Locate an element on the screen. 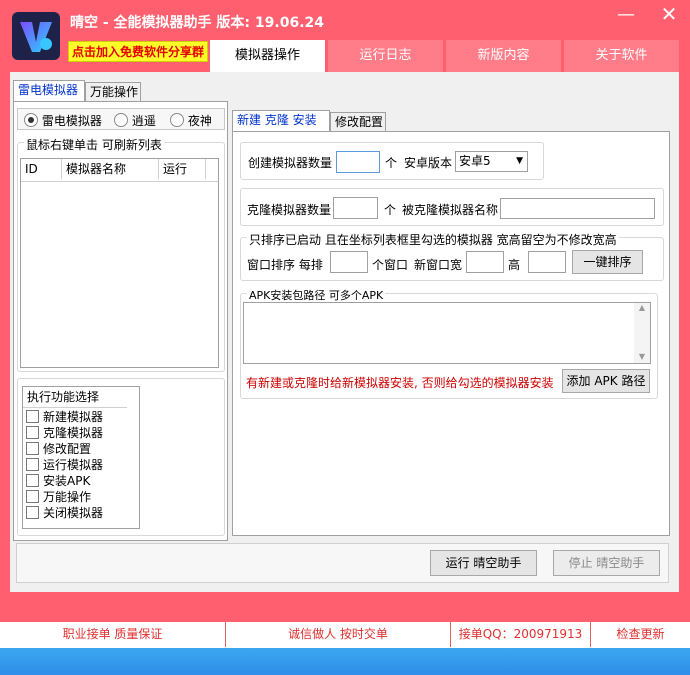 The width and height of the screenshot is (690, 675). list-hint: 鼠标右键单击 可刷新列表 is located at coordinates (94, 144).